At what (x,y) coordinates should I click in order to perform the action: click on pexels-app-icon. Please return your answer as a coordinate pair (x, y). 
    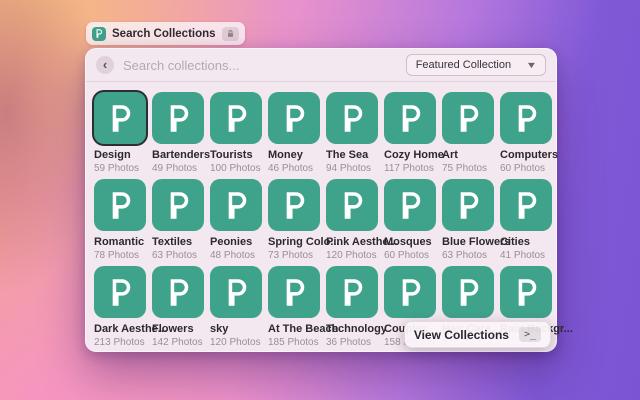
    Looking at the image, I should click on (99, 33).